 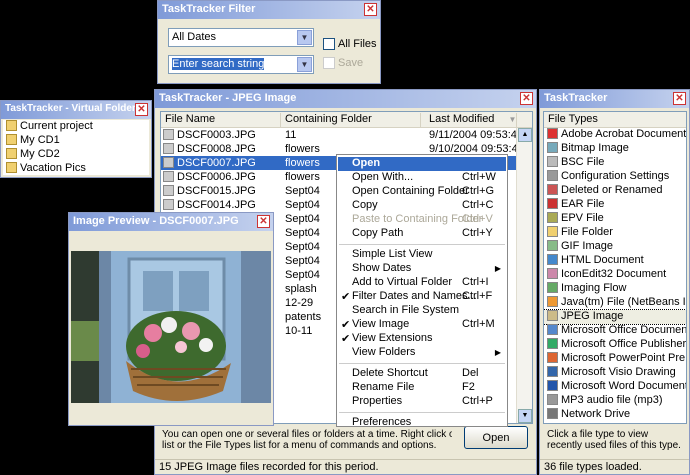 I want to click on scroll-down-icon: ▼, so click(x=525, y=416).